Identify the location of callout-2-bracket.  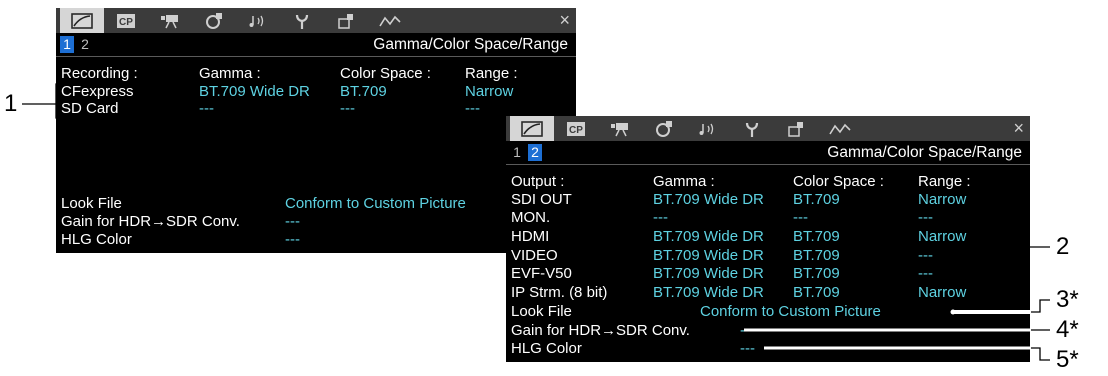
(979, 247).